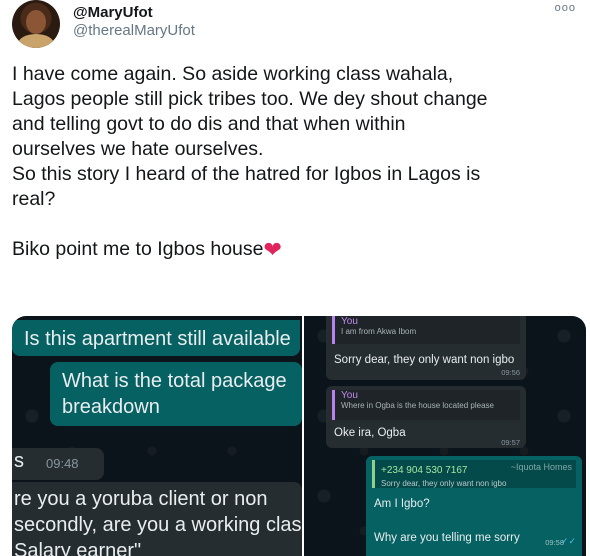 The height and width of the screenshot is (556, 590). Describe the element at coordinates (444, 483) in the screenshot. I see `quoted-text: Sorry dear, they only want non igbo` at that location.